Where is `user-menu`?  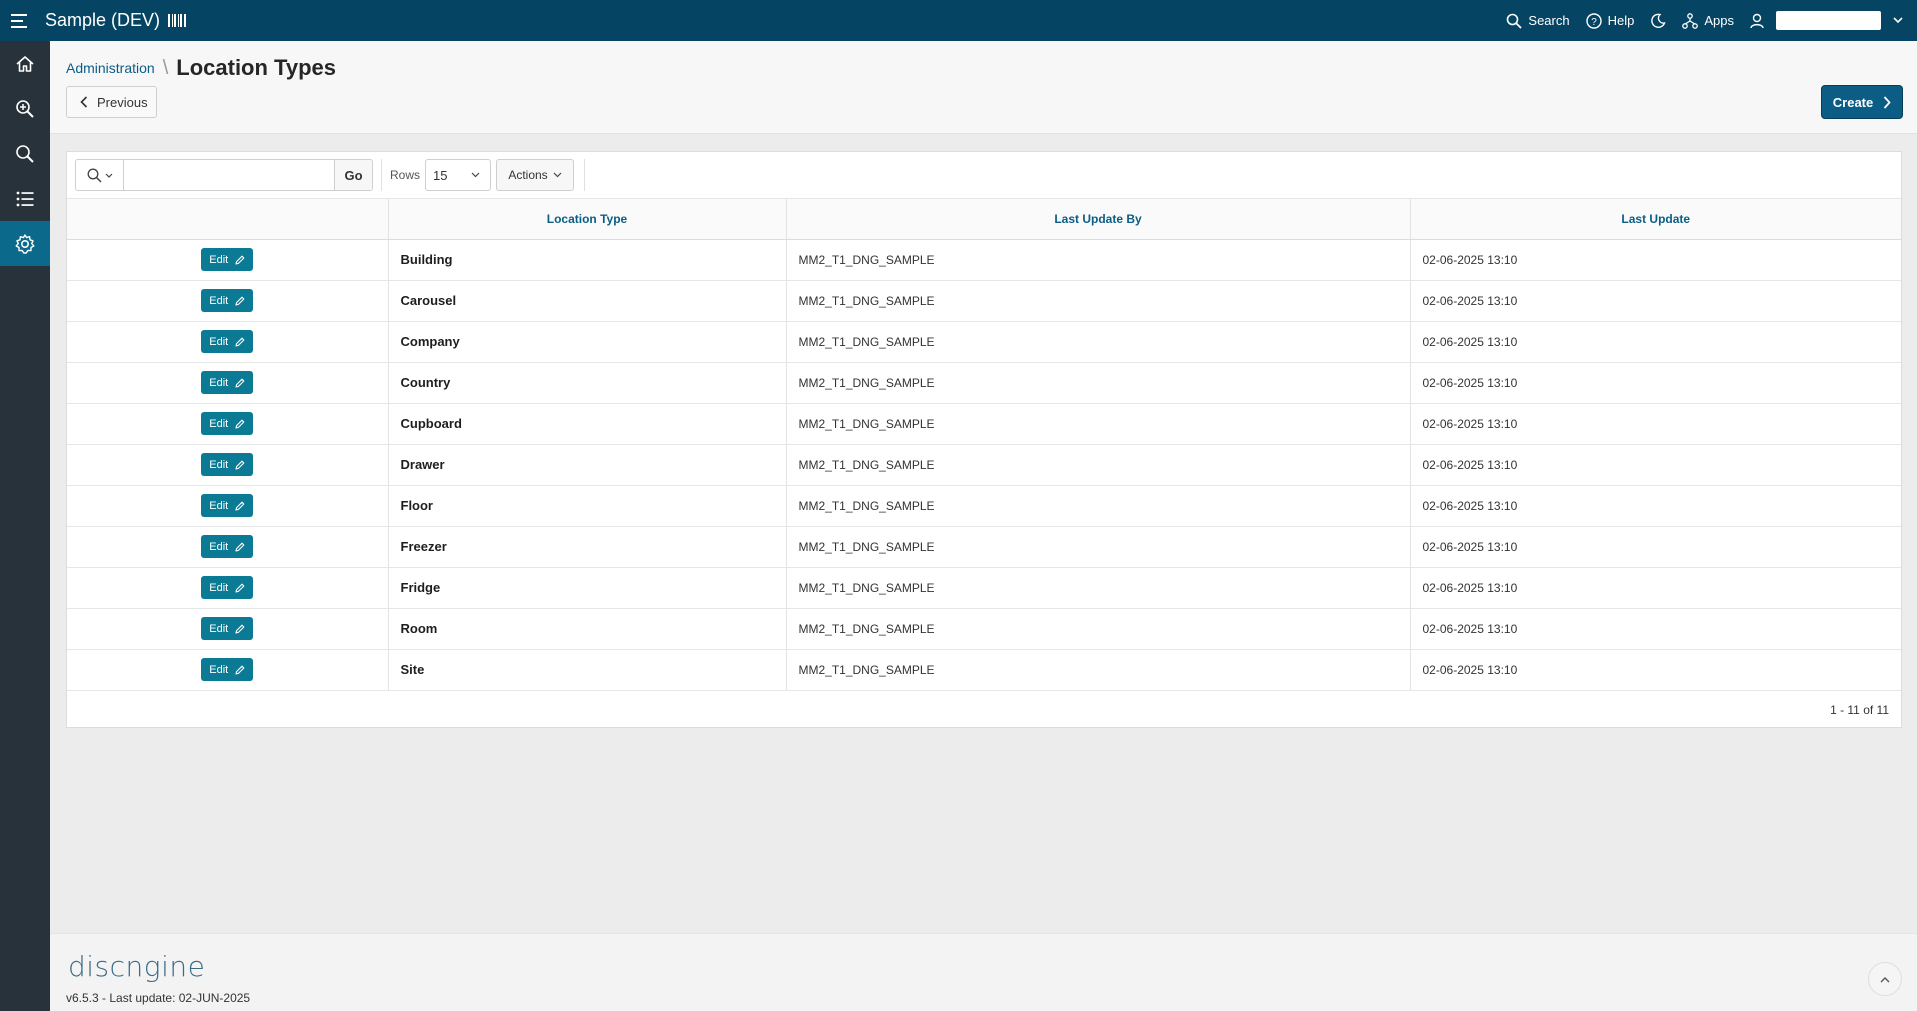 user-menu is located at coordinates (1822, 20).